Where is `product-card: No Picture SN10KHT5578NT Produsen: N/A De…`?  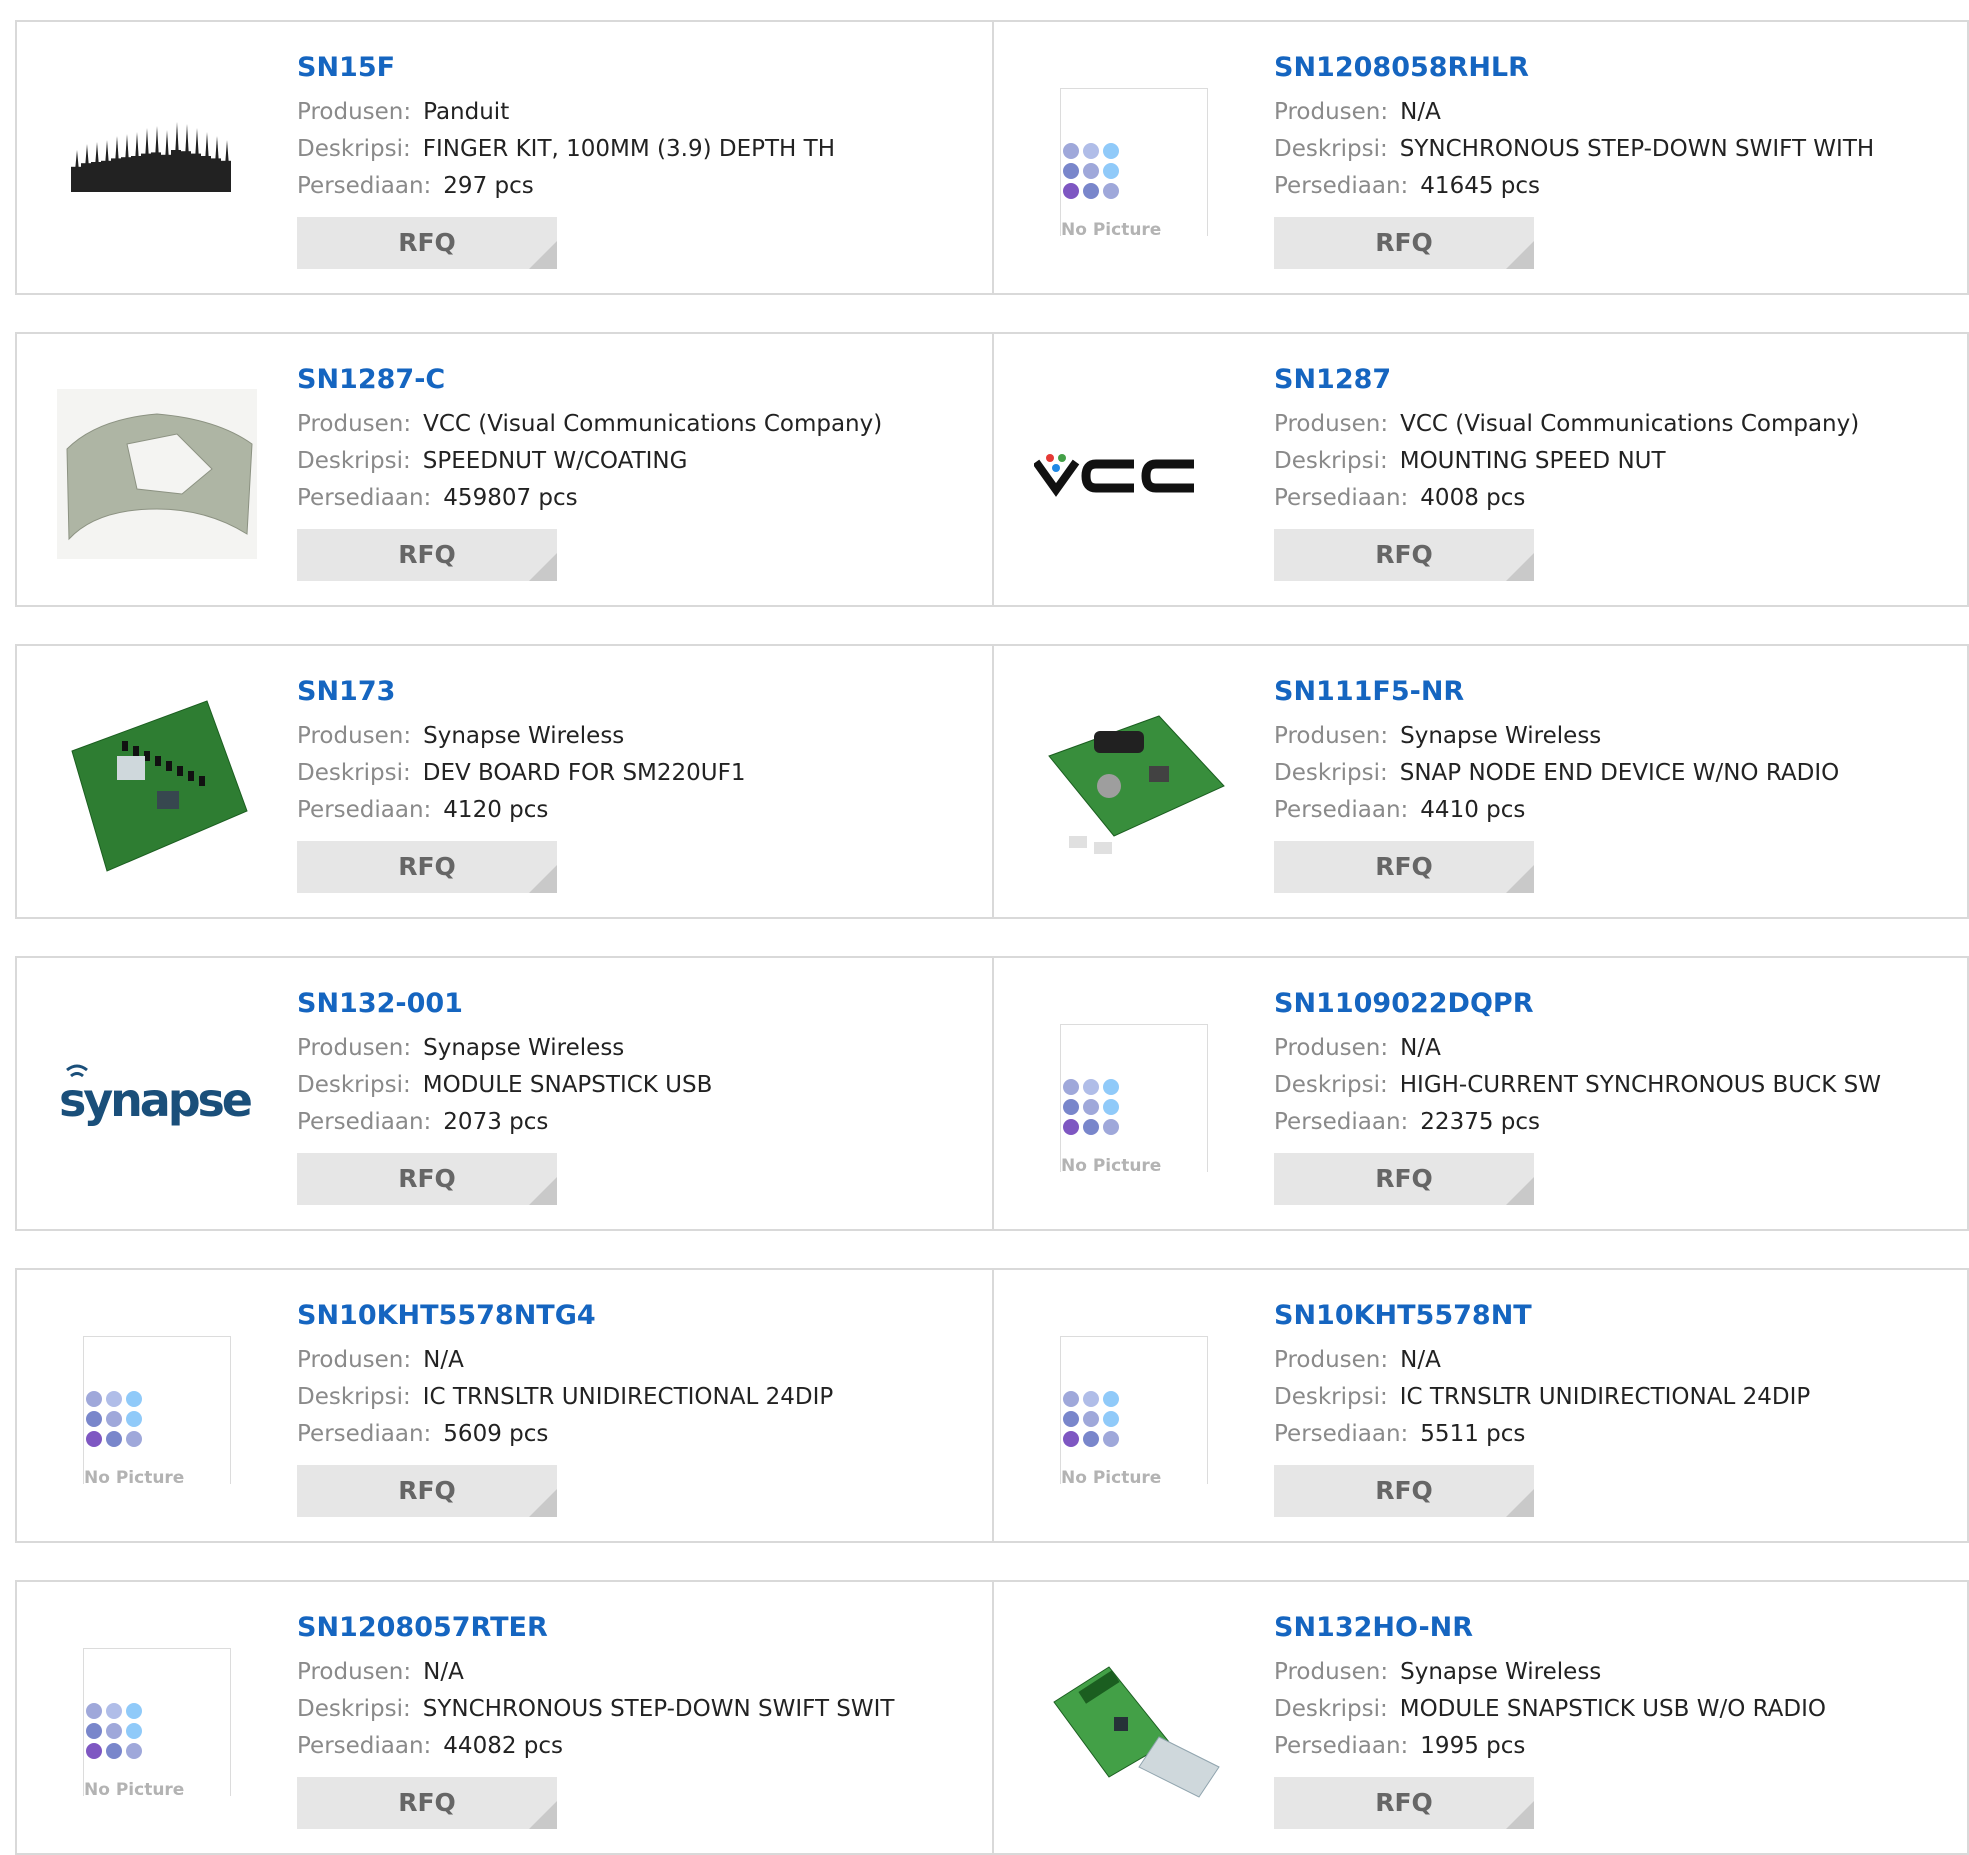
product-card: No Picture SN10KHT5578NT Produsen: N/A De… is located at coordinates (1481, 1405).